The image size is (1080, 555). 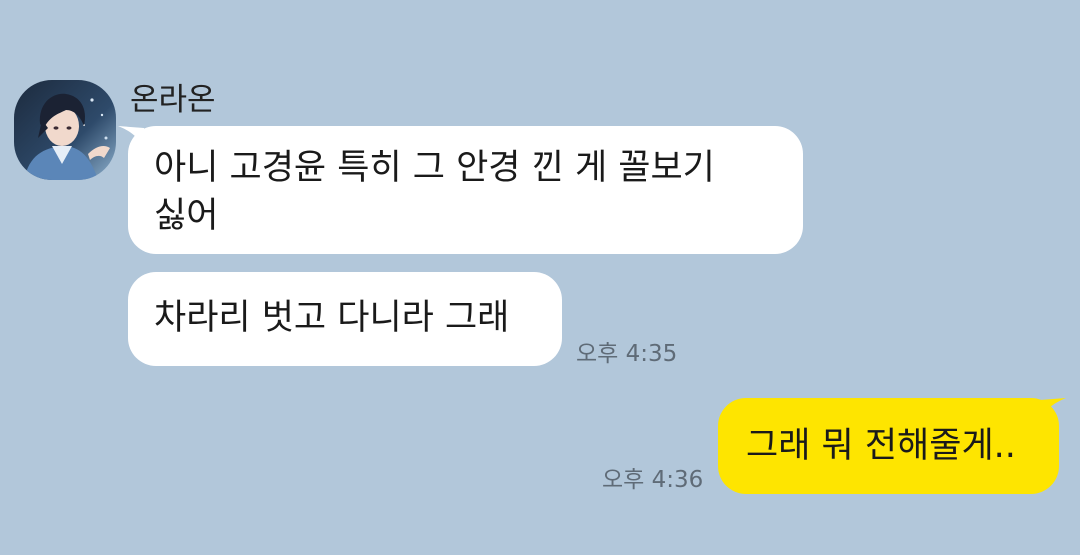 What do you see at coordinates (173, 100) in the screenshot?
I see `sender-name: 온라온` at bounding box center [173, 100].